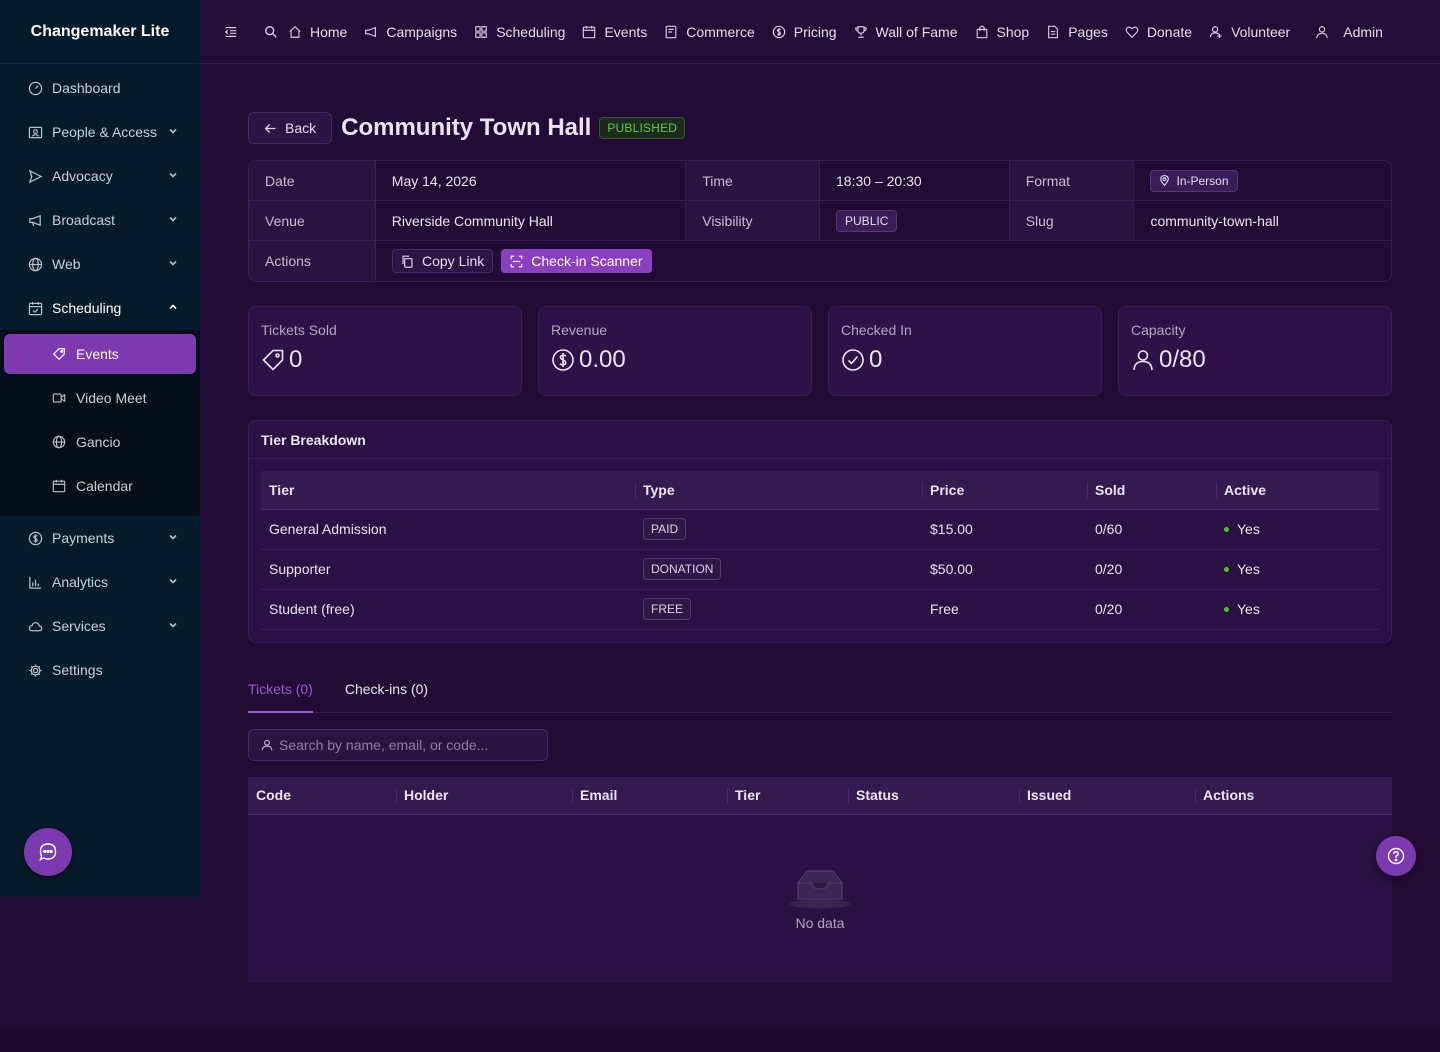  Describe the element at coordinates (87, 308) in the screenshot. I see `sidebar-item-label: Scheduling` at that location.